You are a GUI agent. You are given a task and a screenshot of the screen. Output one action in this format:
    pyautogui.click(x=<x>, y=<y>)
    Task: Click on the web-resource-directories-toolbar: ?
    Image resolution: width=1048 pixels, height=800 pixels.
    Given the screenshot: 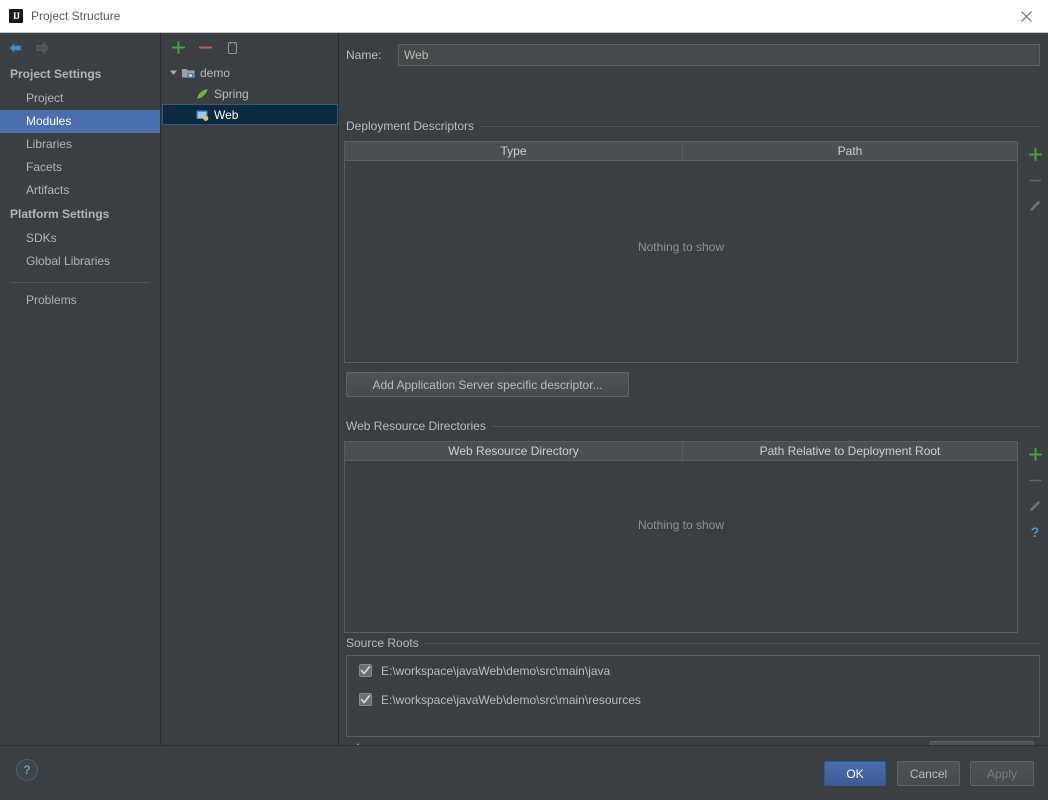 What is the action you would take?
    pyautogui.click(x=1035, y=493)
    